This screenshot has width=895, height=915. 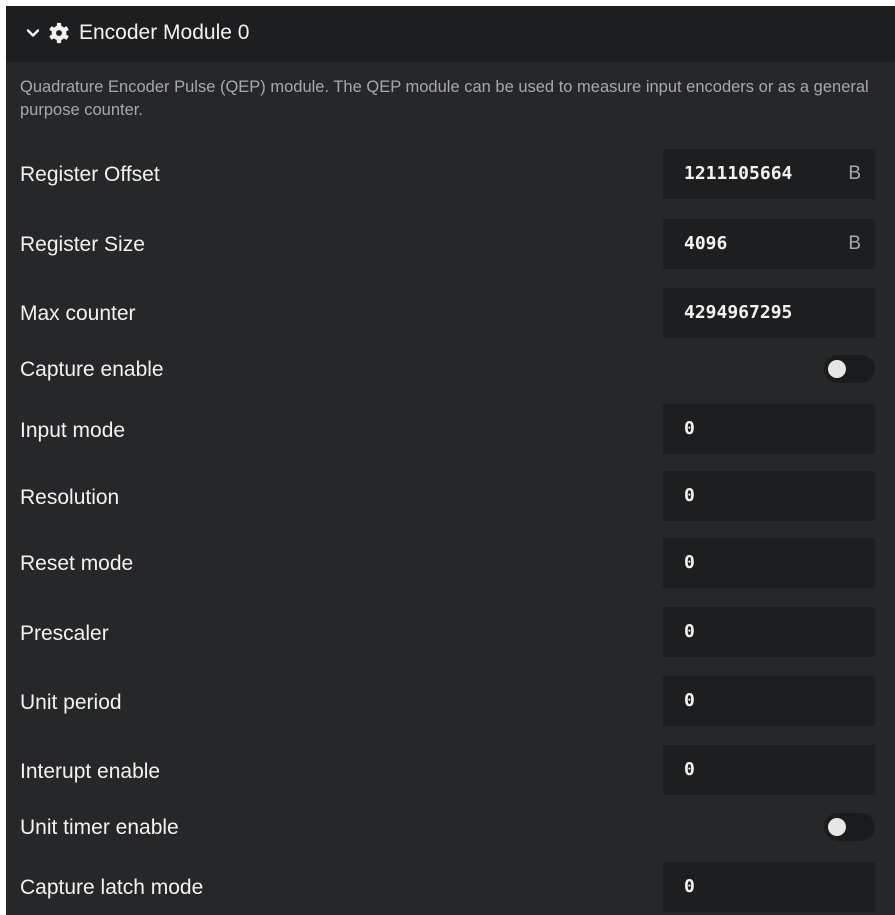 I want to click on field-label: Capture enable, so click(x=92, y=369).